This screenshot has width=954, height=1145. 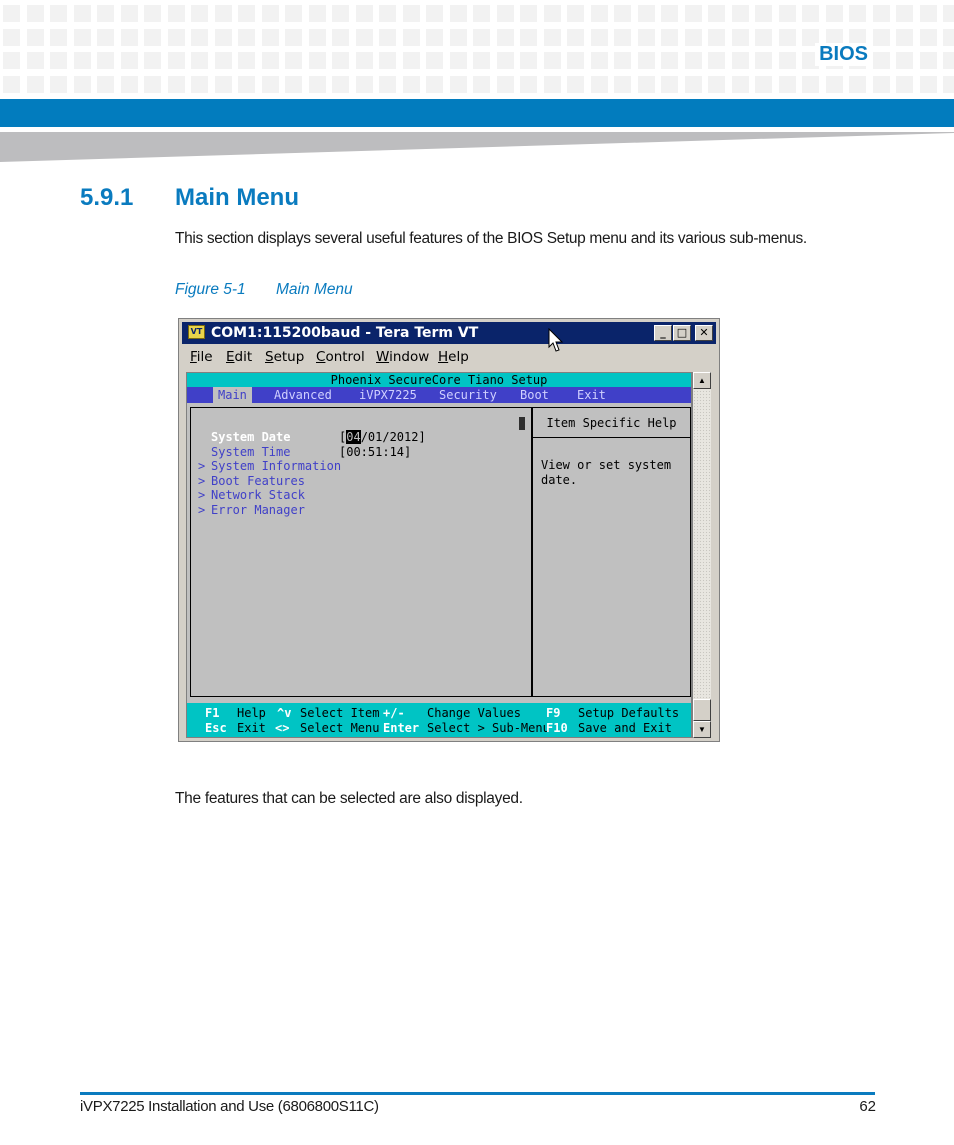 What do you see at coordinates (522, 423) in the screenshot?
I see `terminal-cursor` at bounding box center [522, 423].